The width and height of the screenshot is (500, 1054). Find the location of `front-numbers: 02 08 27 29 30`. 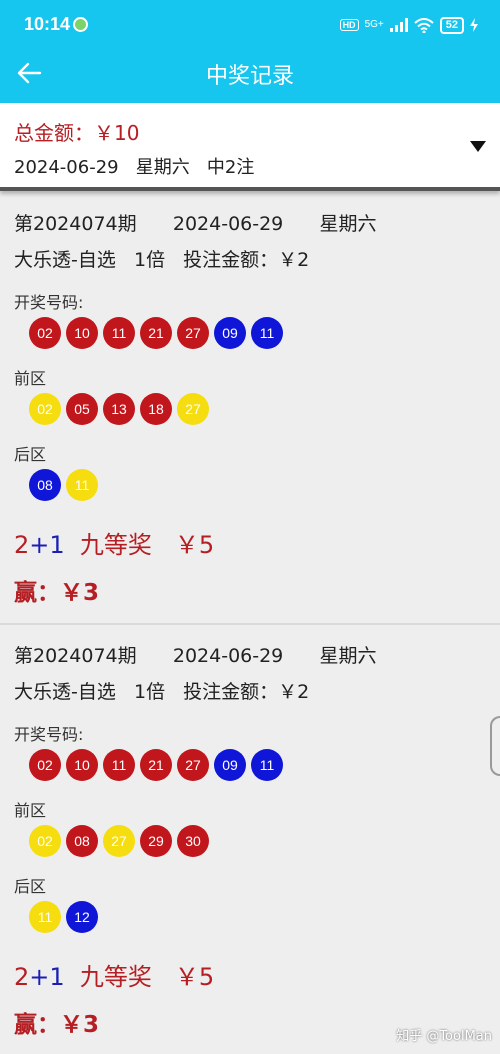

front-numbers: 02 08 27 29 30 is located at coordinates (119, 841).